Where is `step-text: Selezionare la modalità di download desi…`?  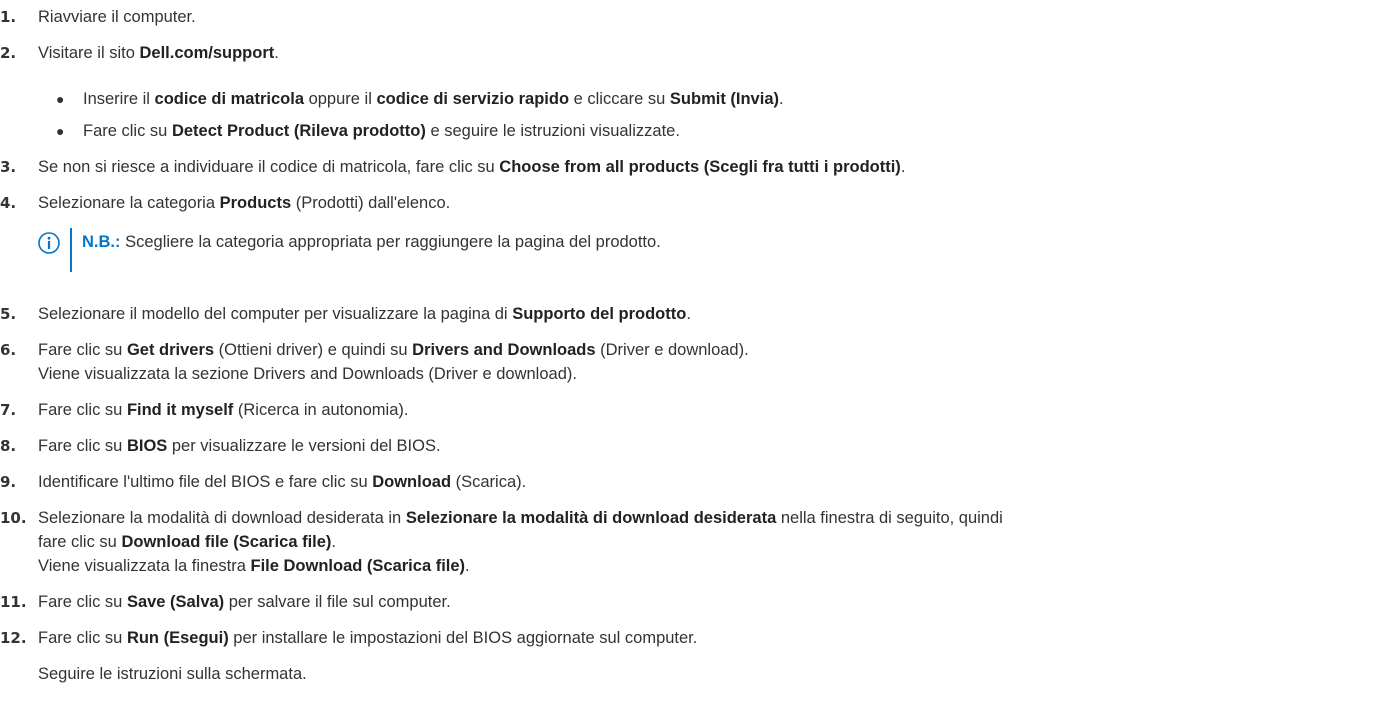 step-text: Selezionare la modalità di download desi… is located at coordinates (520, 518).